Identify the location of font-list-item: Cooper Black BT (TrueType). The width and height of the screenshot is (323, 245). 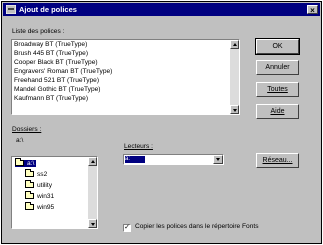
(56, 62).